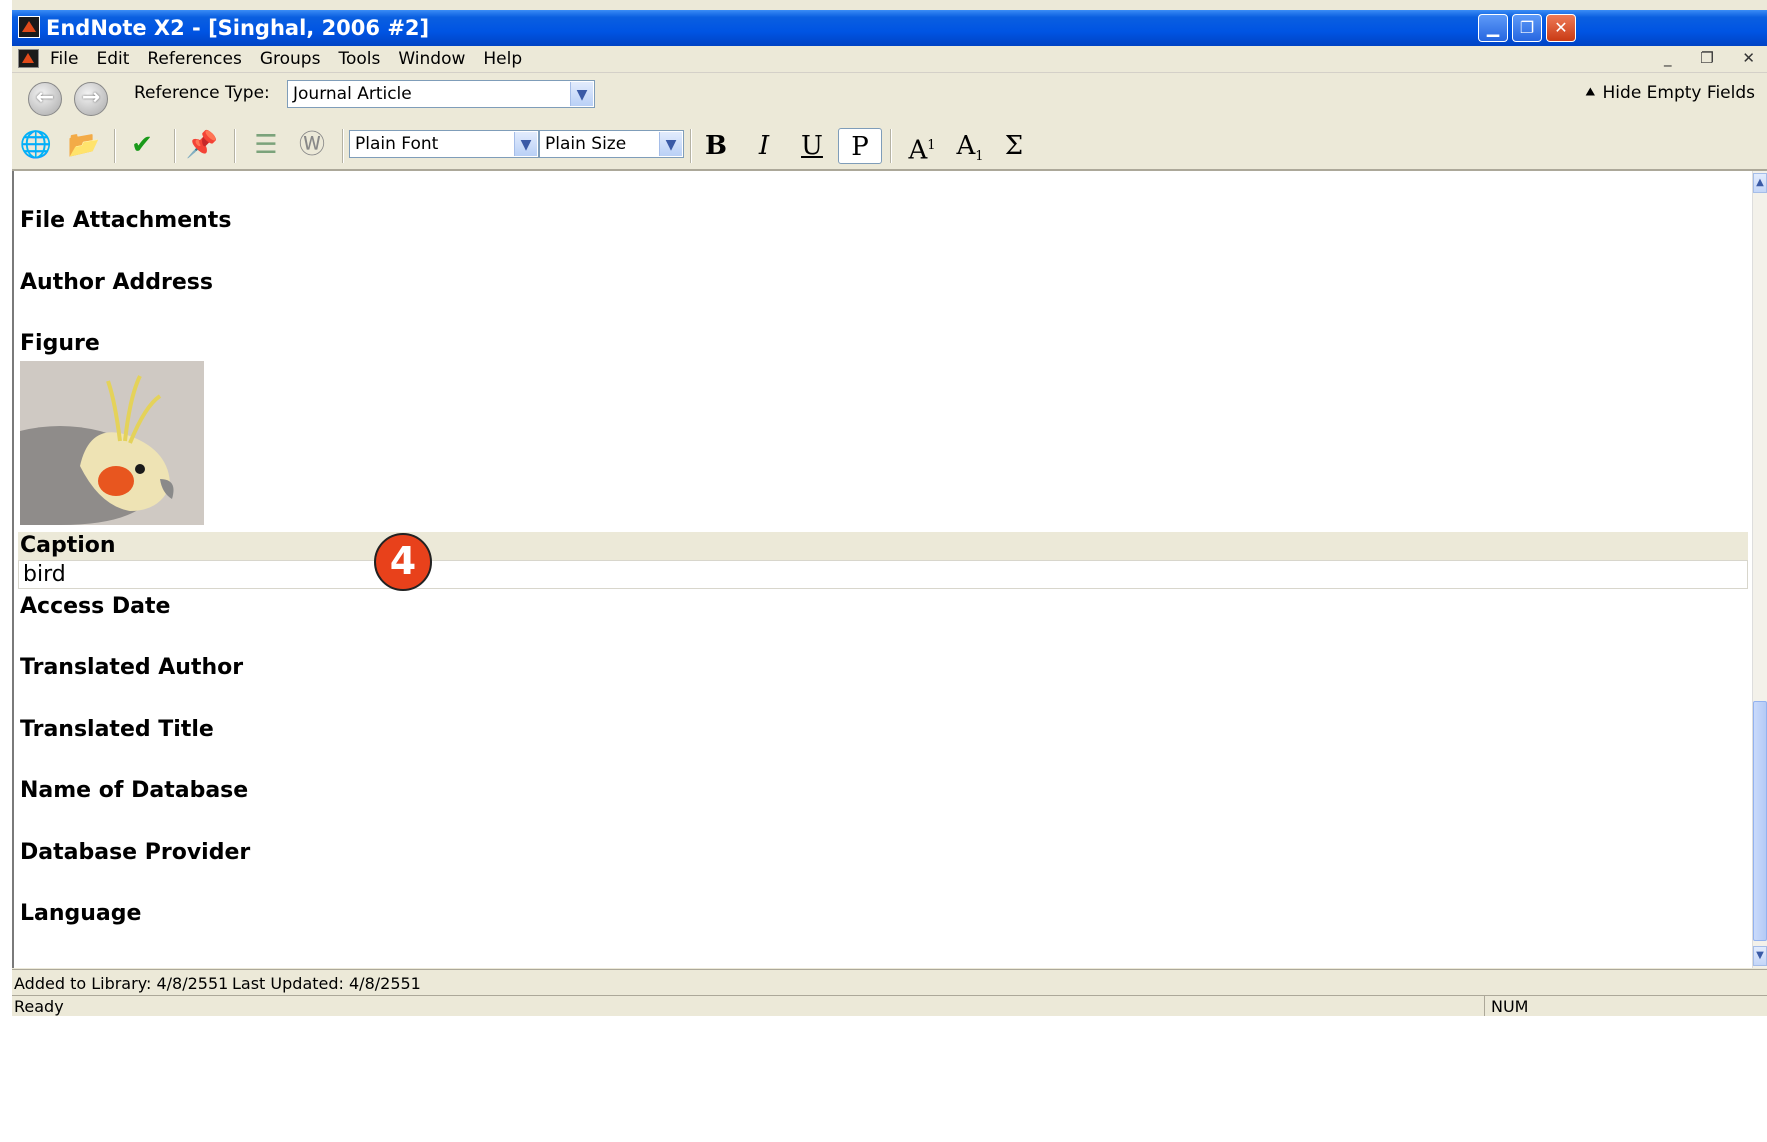 The height and width of the screenshot is (1142, 1767). Describe the element at coordinates (1760, 183) in the screenshot. I see `scroll-up-icon: ▲` at that location.